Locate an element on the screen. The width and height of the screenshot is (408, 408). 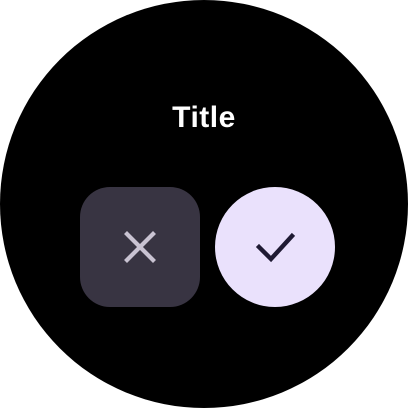
confirm-button is located at coordinates (275, 247).